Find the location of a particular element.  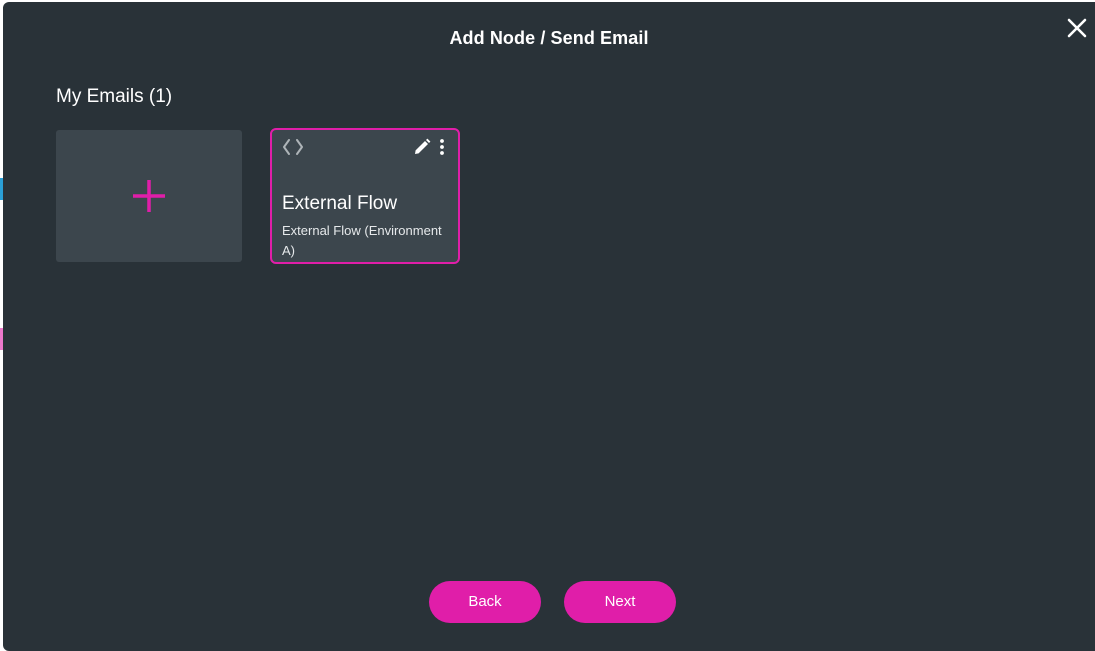

email-card-title: External Flow is located at coordinates (340, 203).